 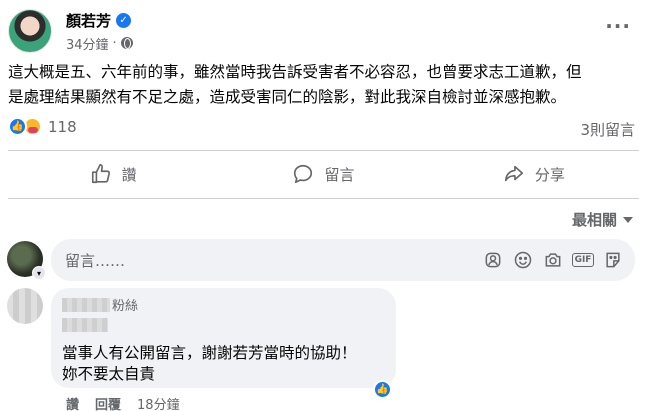 What do you see at coordinates (628, 219) in the screenshot?
I see `caret-down-icon` at bounding box center [628, 219].